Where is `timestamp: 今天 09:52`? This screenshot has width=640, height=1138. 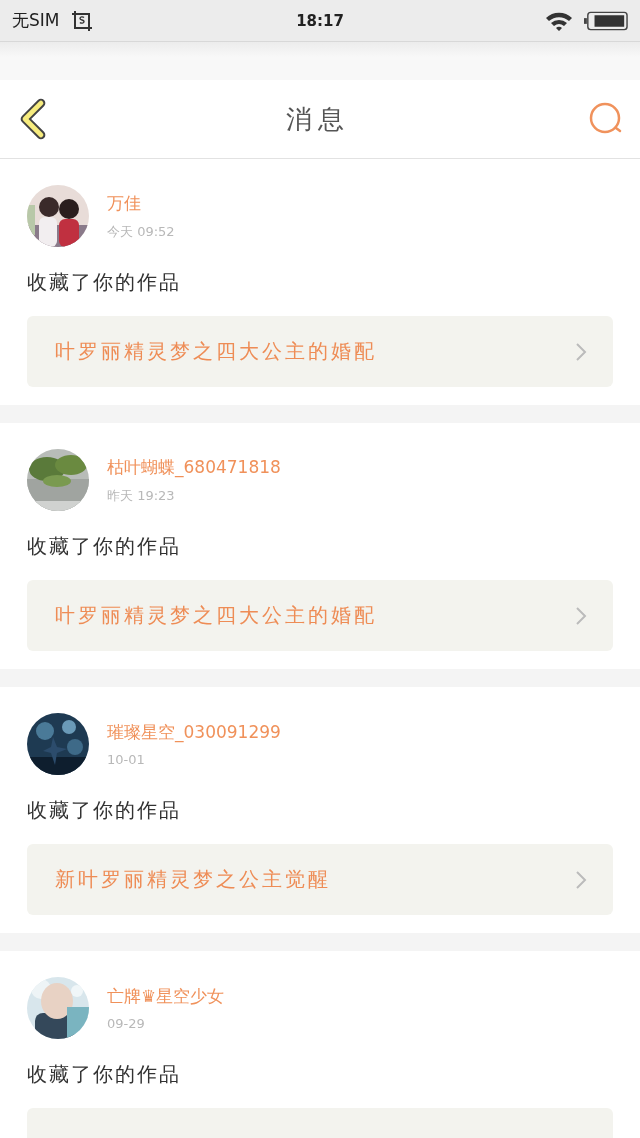
timestamp: 今天 09:52 is located at coordinates (141, 231).